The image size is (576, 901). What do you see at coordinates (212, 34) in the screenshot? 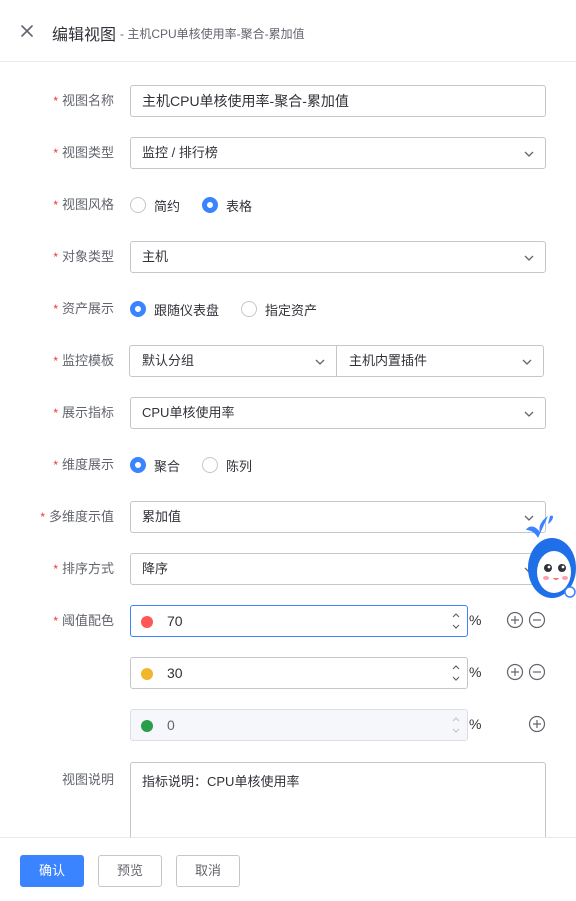
I see `dialog-subtitle: - 主机CPU单核使用率-聚合-累加值` at bounding box center [212, 34].